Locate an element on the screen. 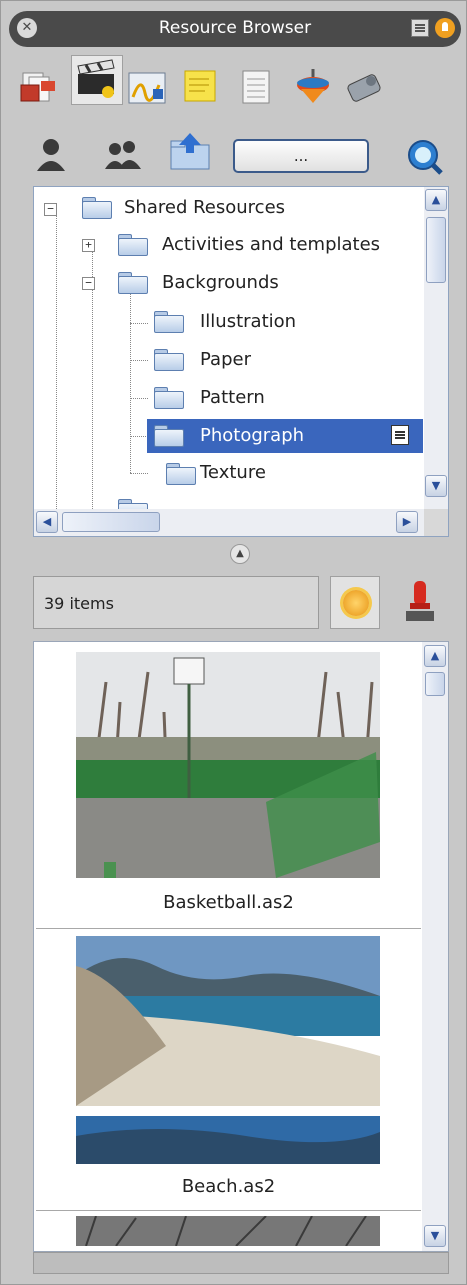 This screenshot has width=467, height=1285. people-icon is located at coordinates (123, 155).